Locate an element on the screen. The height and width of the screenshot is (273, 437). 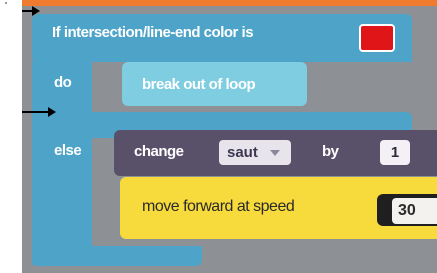
chevron-down-icon is located at coordinates (275, 153).